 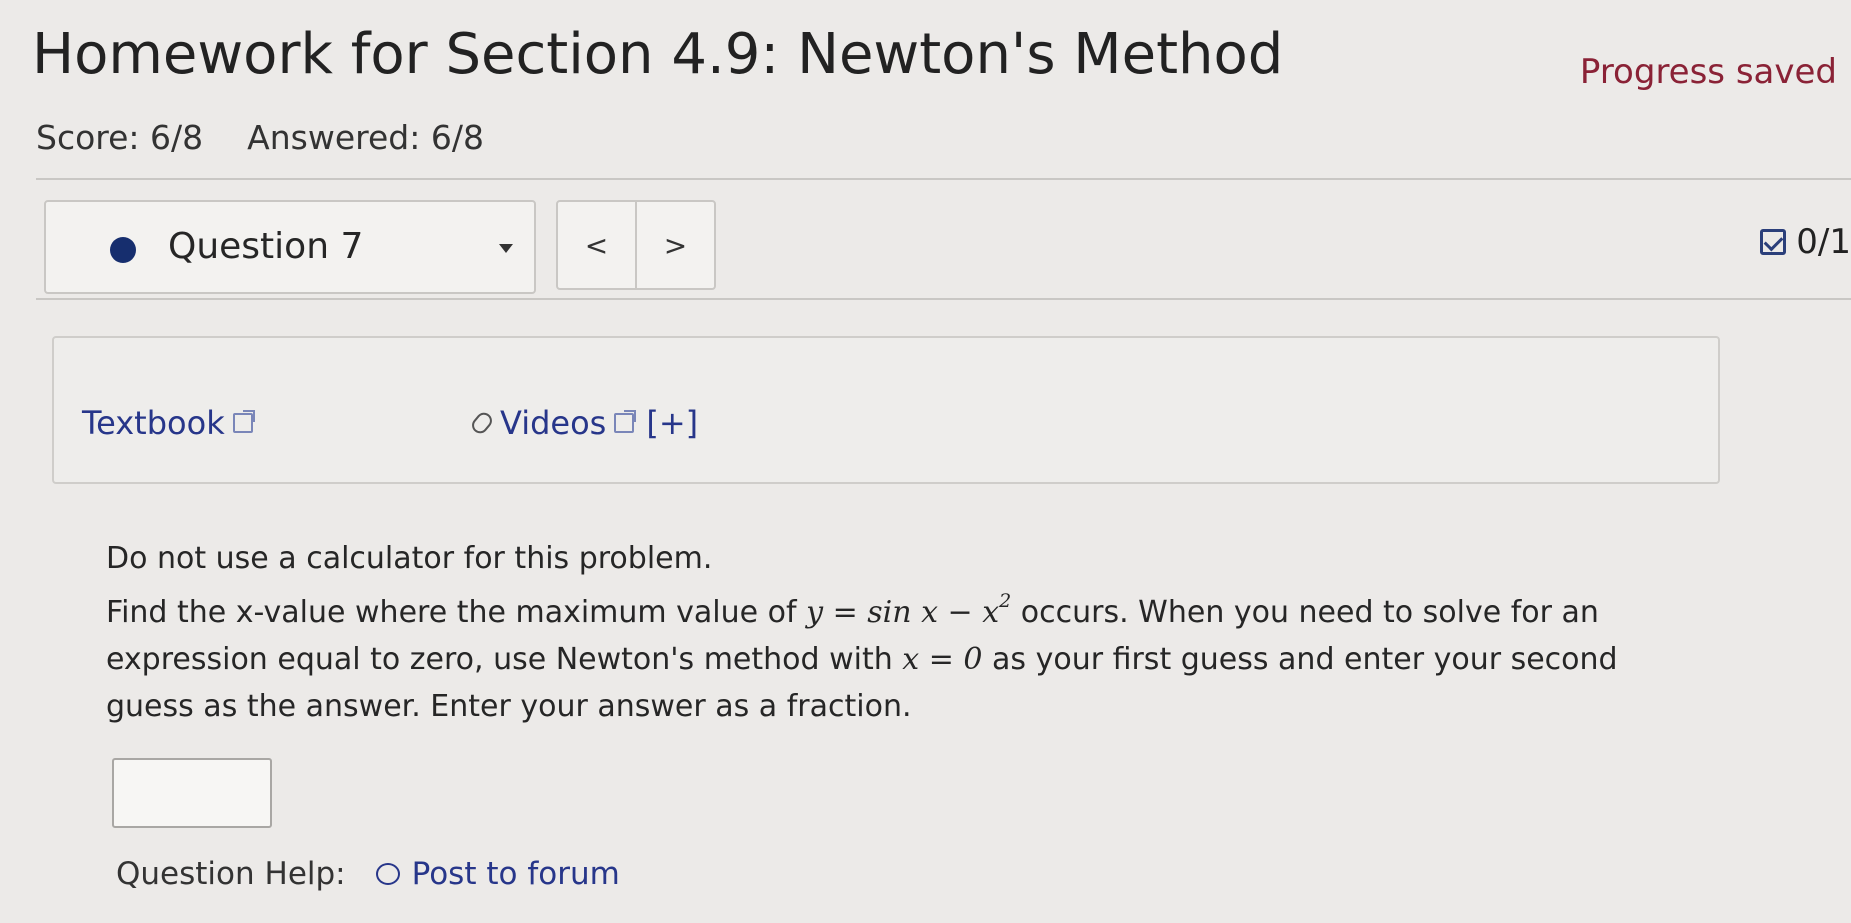 I want to click on function-expression: y = sin x − x2, so click(x=908, y=610).